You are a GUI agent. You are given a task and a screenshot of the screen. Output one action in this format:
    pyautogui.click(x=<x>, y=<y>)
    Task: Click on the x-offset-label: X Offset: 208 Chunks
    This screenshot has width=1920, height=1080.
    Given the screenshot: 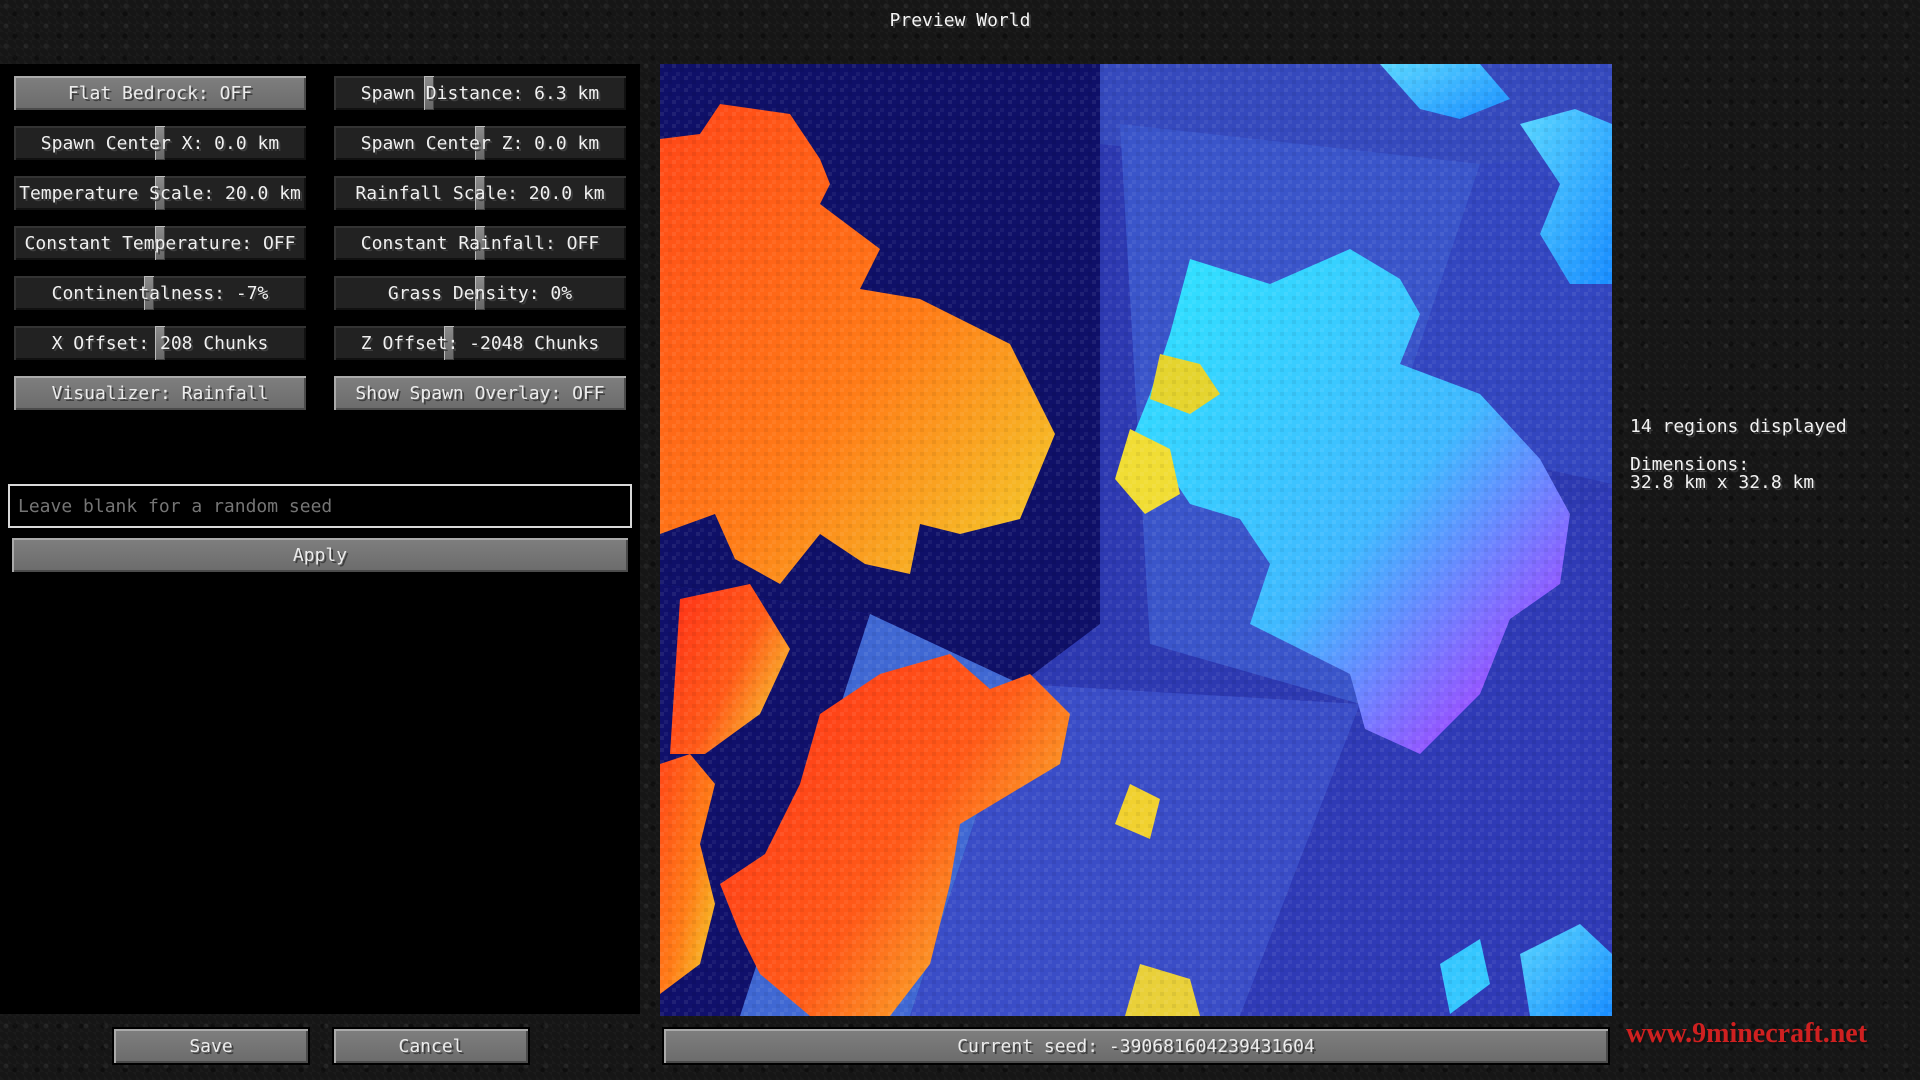 What is the action you would take?
    pyautogui.click(x=160, y=343)
    